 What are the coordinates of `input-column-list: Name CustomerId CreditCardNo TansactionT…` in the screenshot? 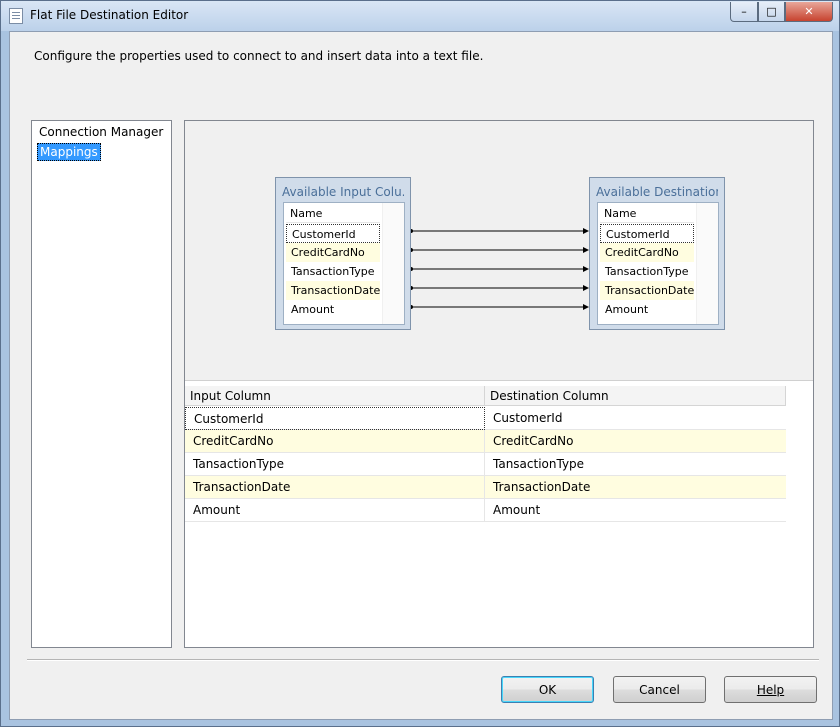 It's located at (344, 263).